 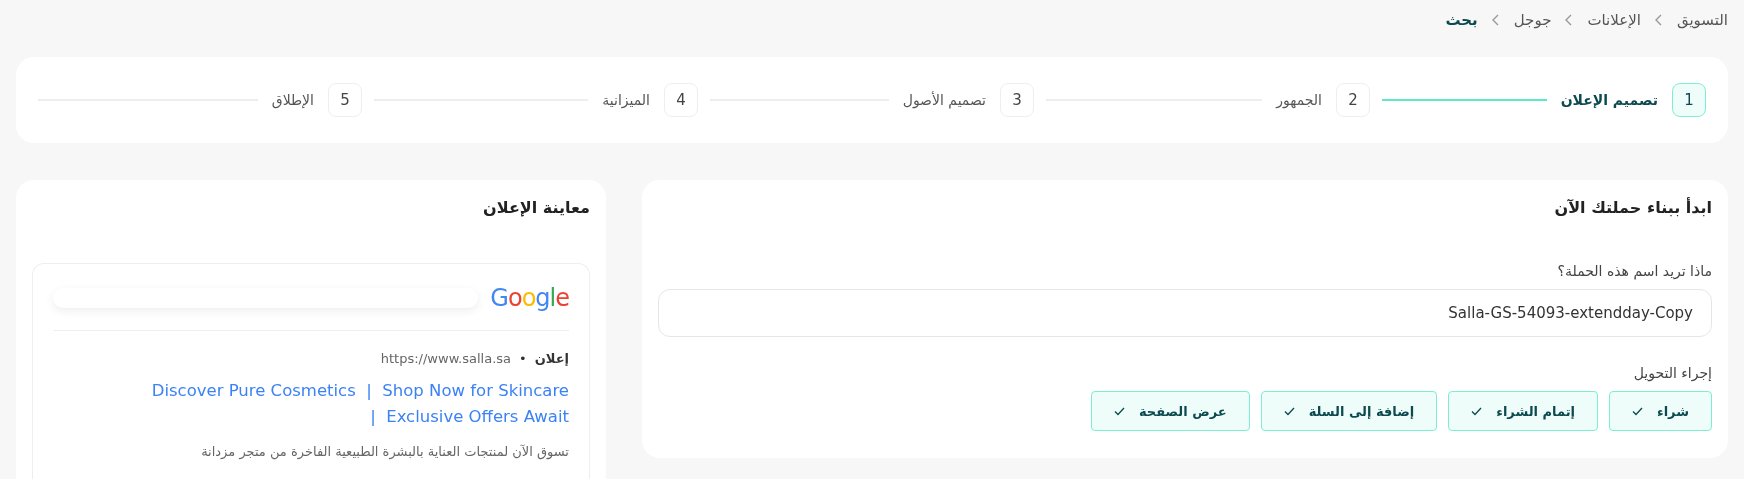 I want to click on breadcrumb-link: التسويق, so click(x=1702, y=20).